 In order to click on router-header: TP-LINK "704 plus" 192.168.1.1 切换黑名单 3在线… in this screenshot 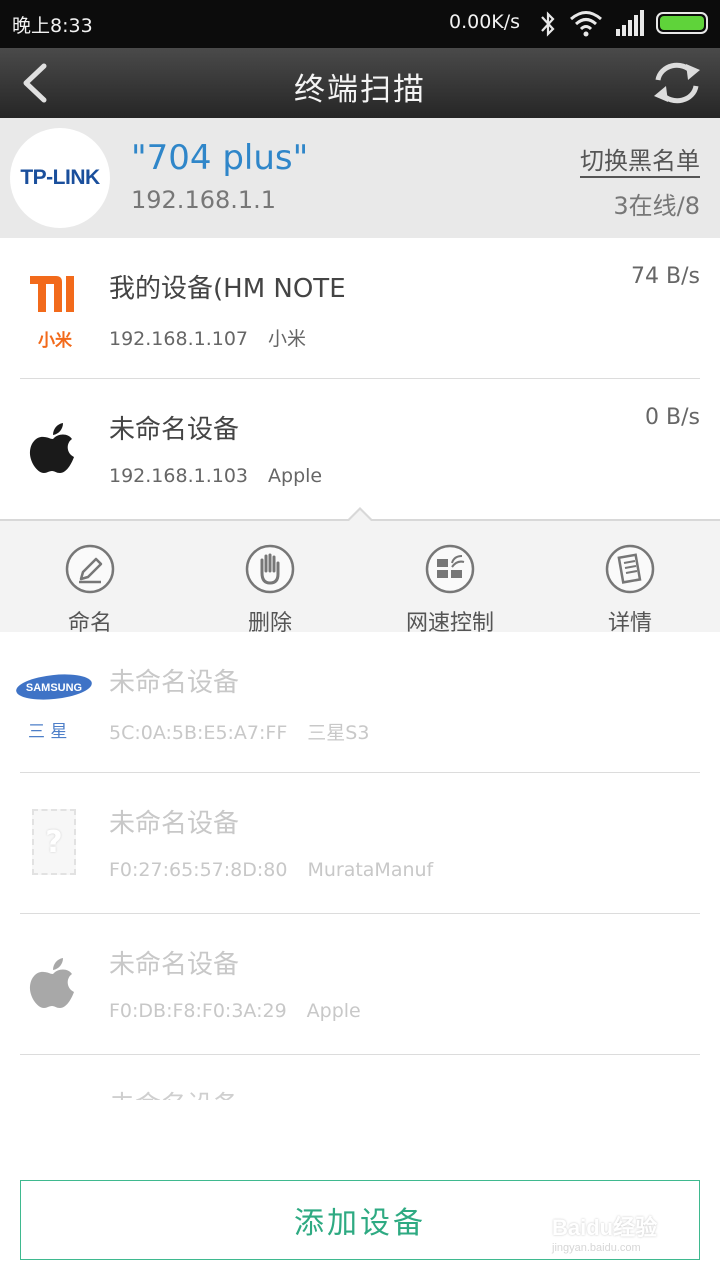, I will do `click(360, 178)`.